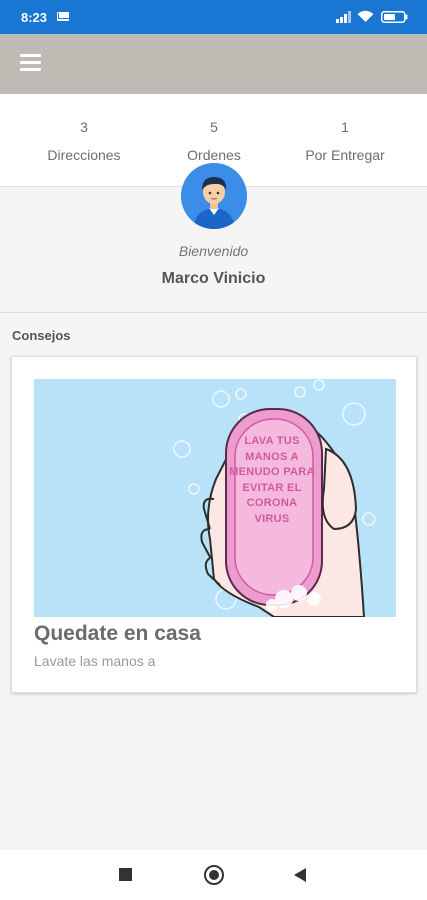 Image resolution: width=427 pixels, height=900 pixels. What do you see at coordinates (117, 633) in the screenshot?
I see `tip-title: Quedate en casa` at bounding box center [117, 633].